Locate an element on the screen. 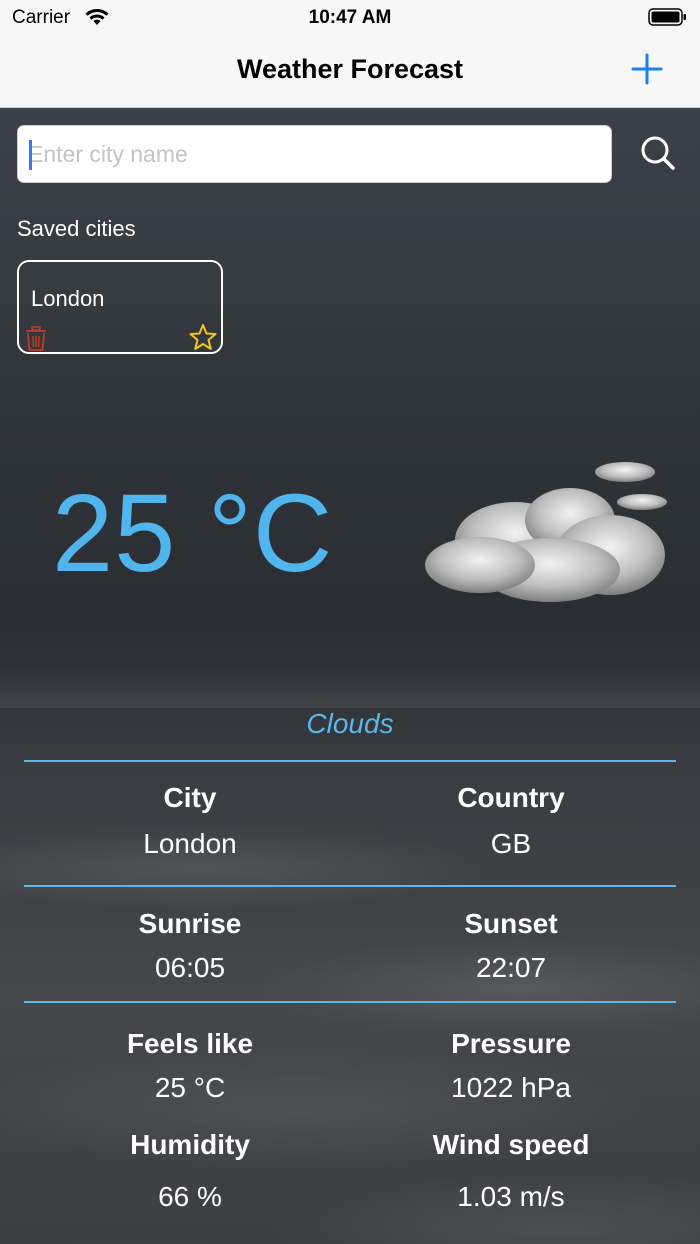 This screenshot has height=1244, width=700. temperature-value: 25 °C is located at coordinates (193, 533).